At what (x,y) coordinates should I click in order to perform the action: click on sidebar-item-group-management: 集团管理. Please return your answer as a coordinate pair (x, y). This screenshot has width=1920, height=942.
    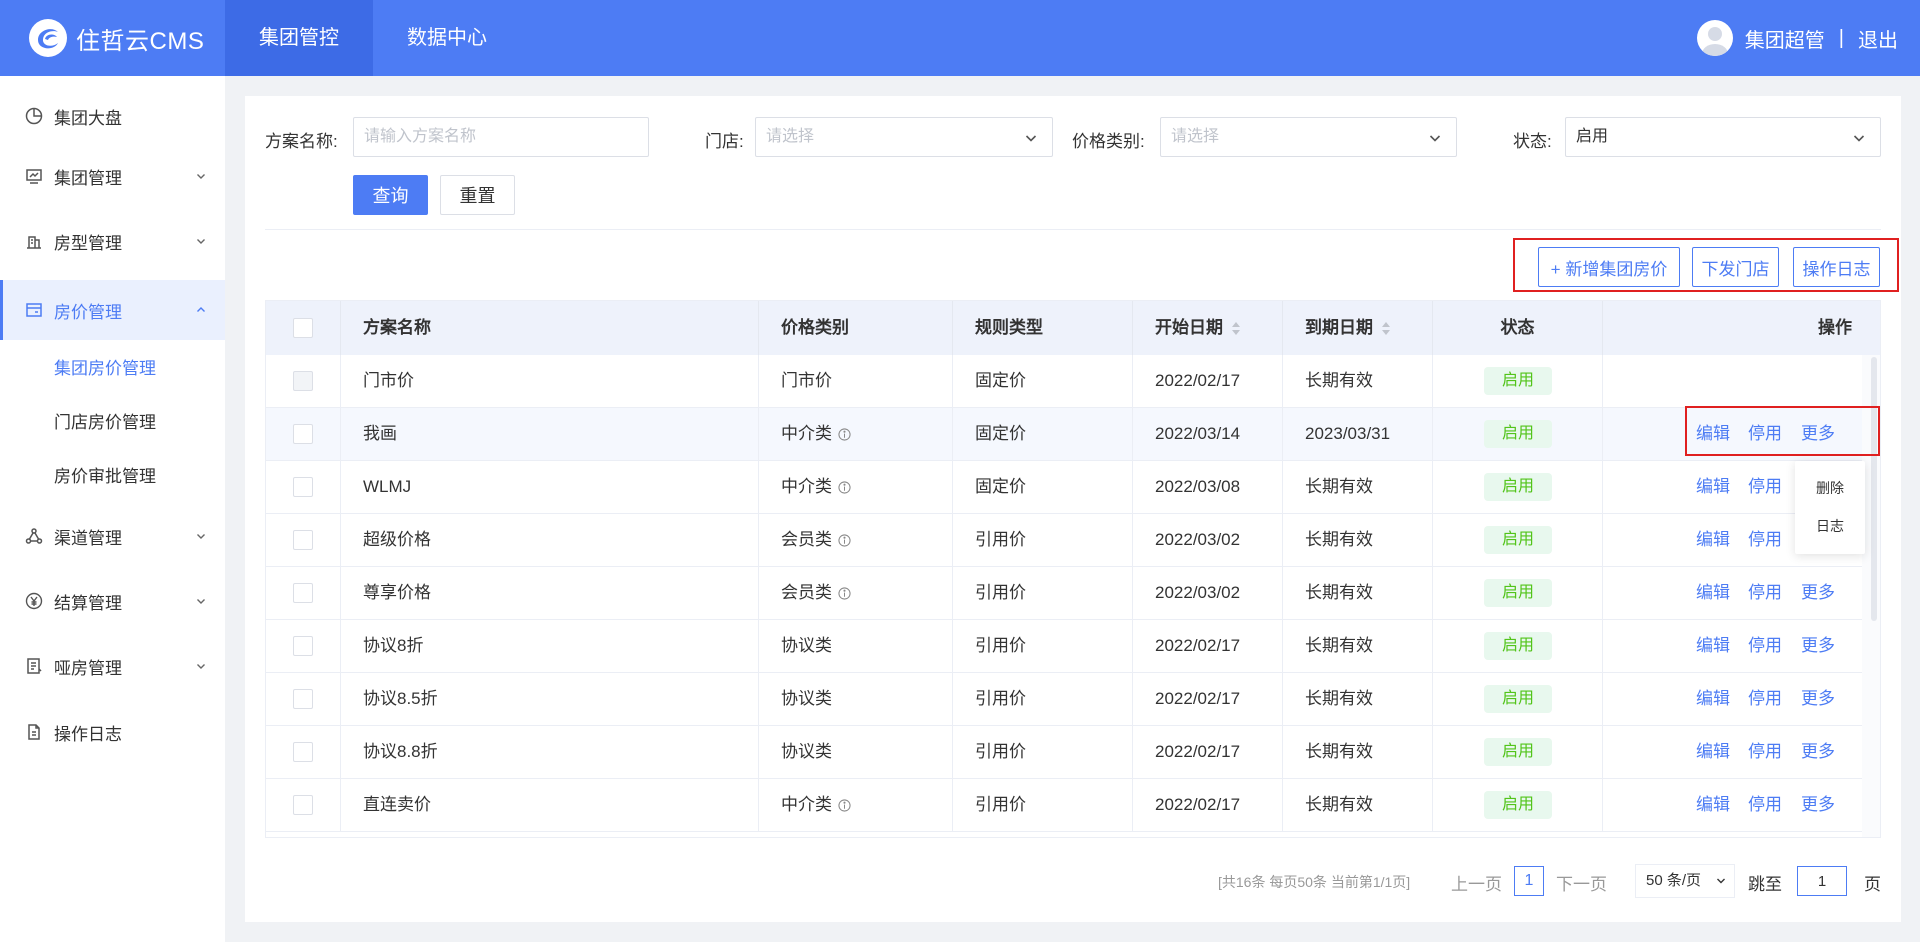
    Looking at the image, I should click on (112, 176).